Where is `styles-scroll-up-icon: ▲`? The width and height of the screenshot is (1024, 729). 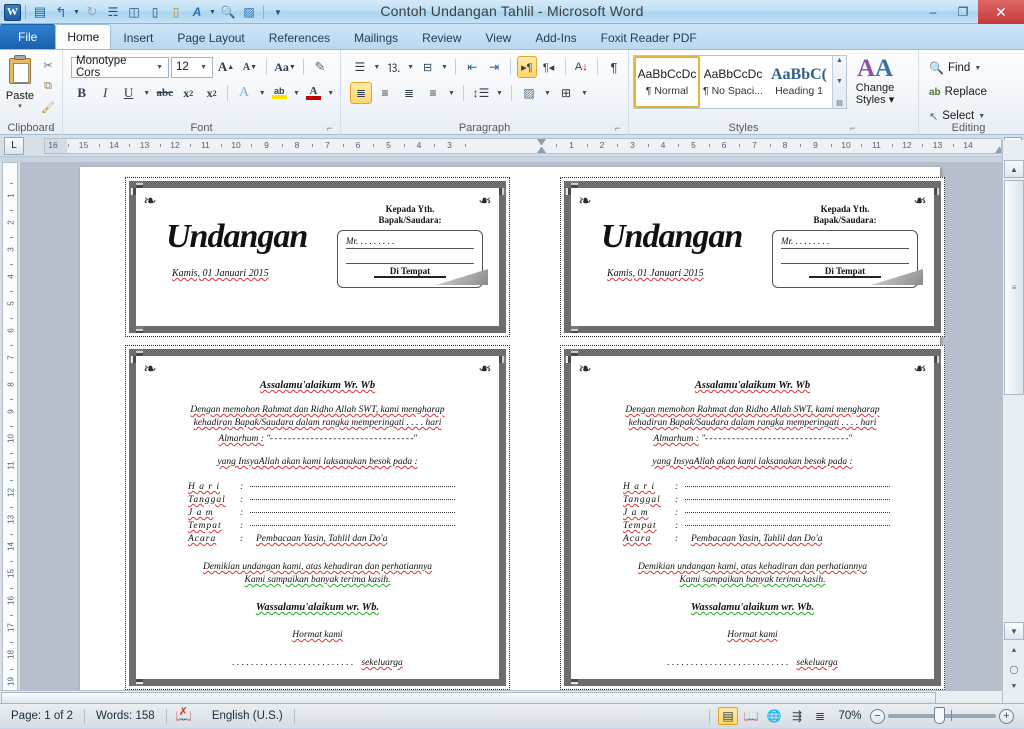
styles-scroll-up-icon: ▲ is located at coordinates (839, 60).